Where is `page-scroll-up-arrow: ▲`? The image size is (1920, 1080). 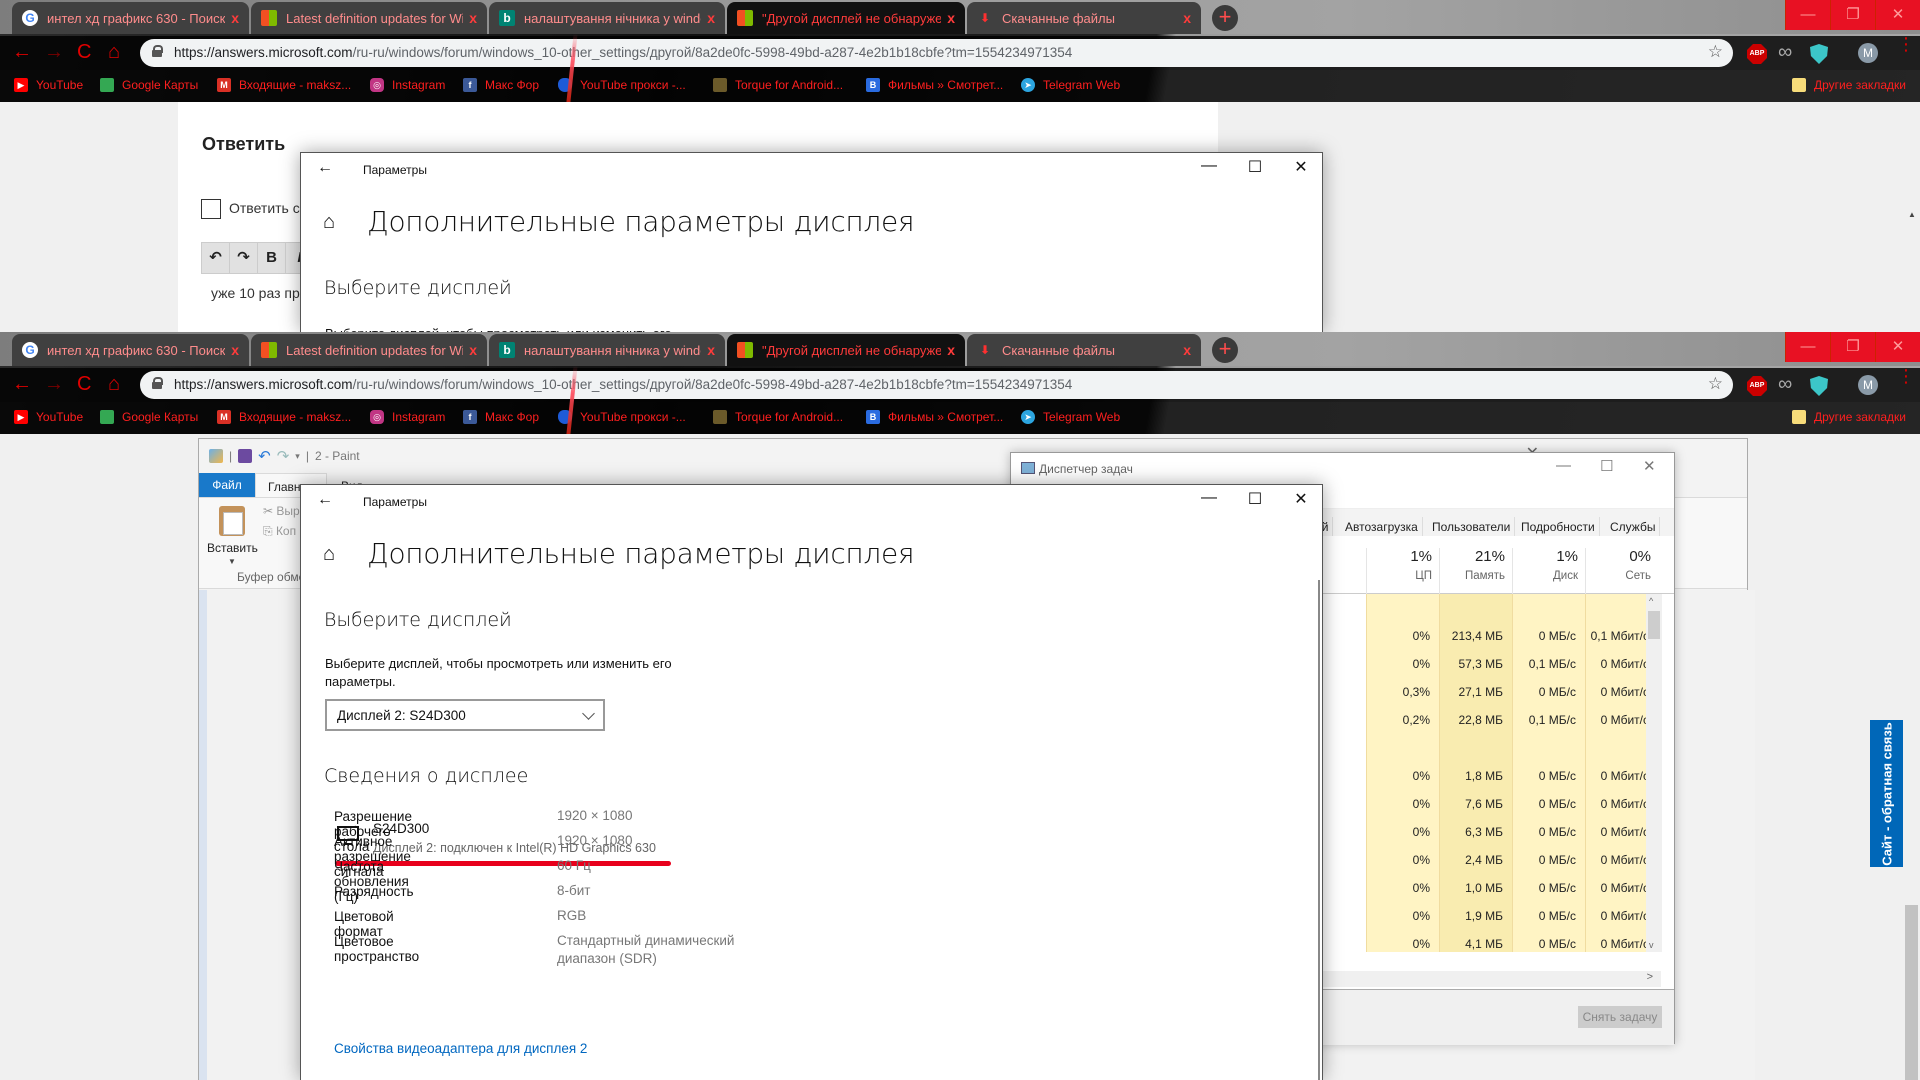
page-scroll-up-arrow: ▲ is located at coordinates (1912, 214).